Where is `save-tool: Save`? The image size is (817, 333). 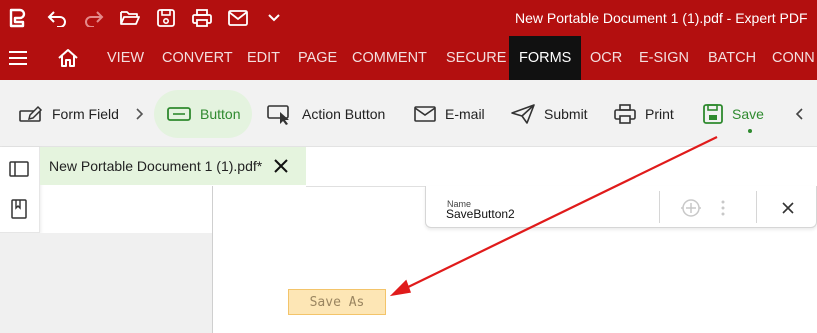
save-tool: Save is located at coordinates (733, 114).